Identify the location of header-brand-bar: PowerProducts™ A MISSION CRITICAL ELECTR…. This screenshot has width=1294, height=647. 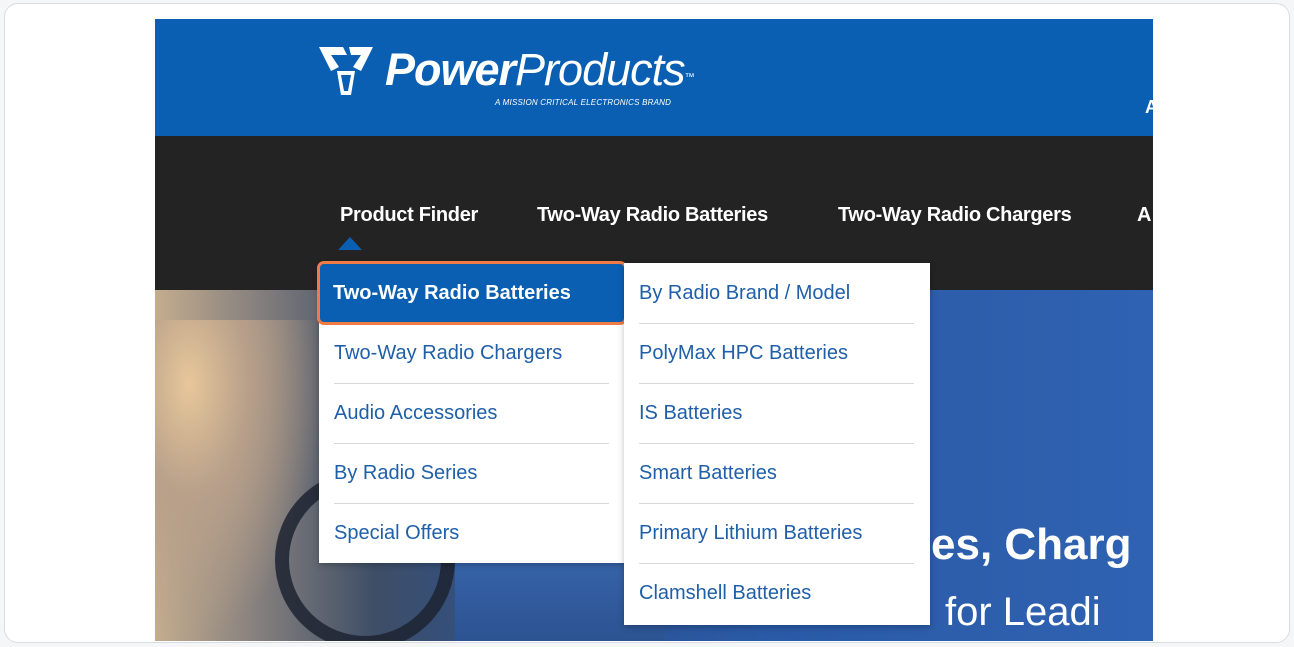
(654, 77).